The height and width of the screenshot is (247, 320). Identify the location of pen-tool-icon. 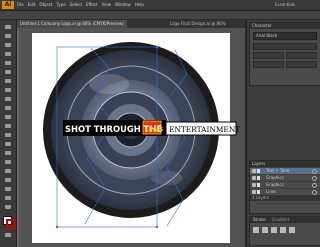
(8, 45).